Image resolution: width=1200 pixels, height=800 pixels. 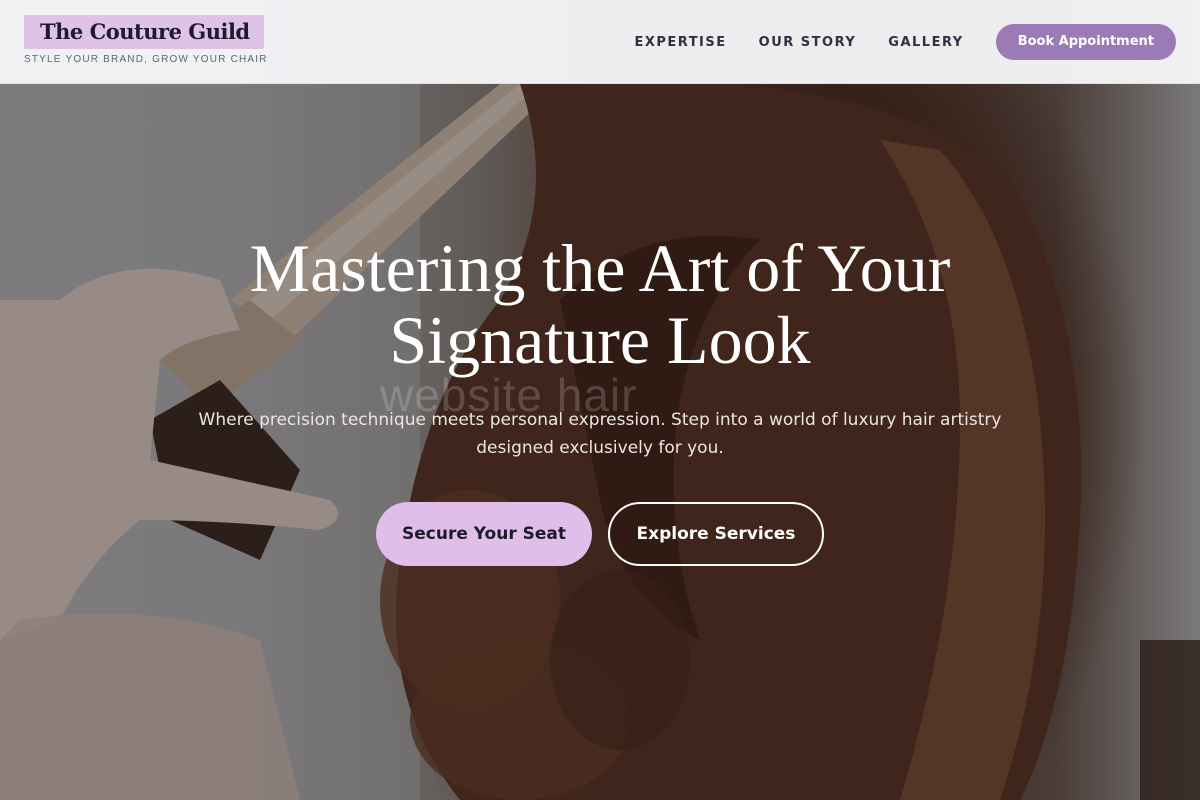 I want to click on nav-link-expertise: EXPERTISE, so click(x=680, y=42).